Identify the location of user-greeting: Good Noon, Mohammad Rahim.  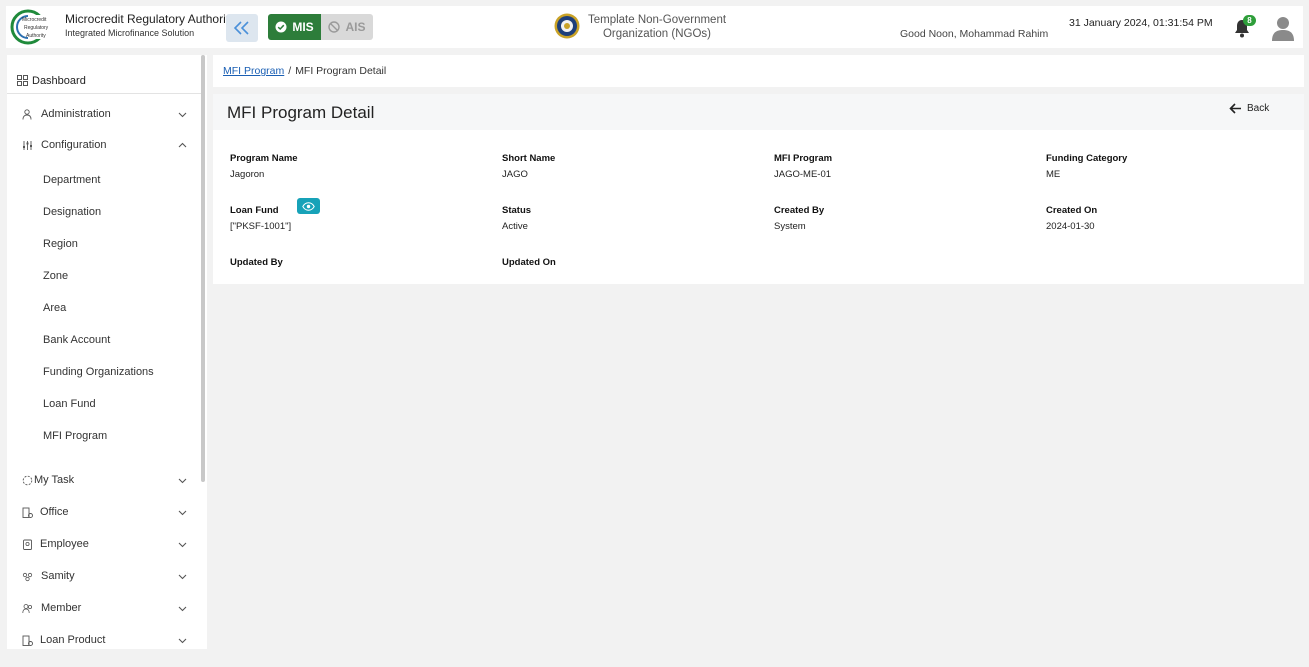
(974, 34).